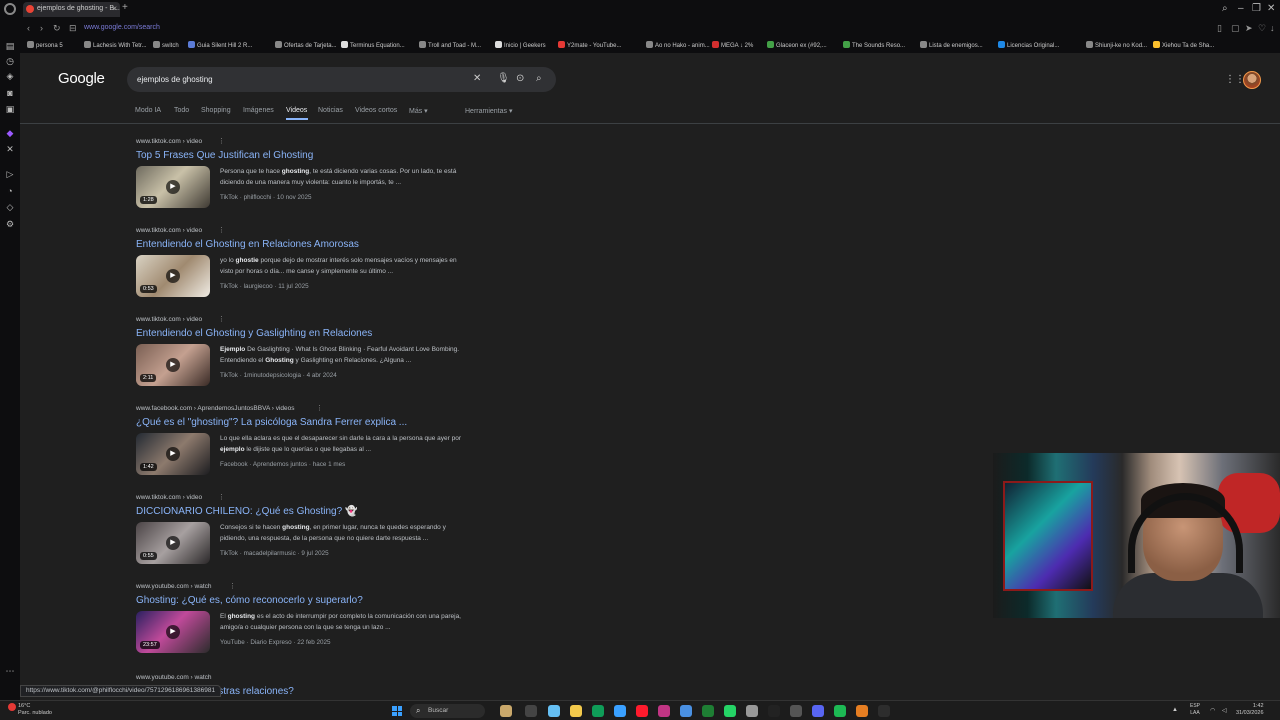  Describe the element at coordinates (181, 110) in the screenshot. I see `filter-tab: Todo` at that location.